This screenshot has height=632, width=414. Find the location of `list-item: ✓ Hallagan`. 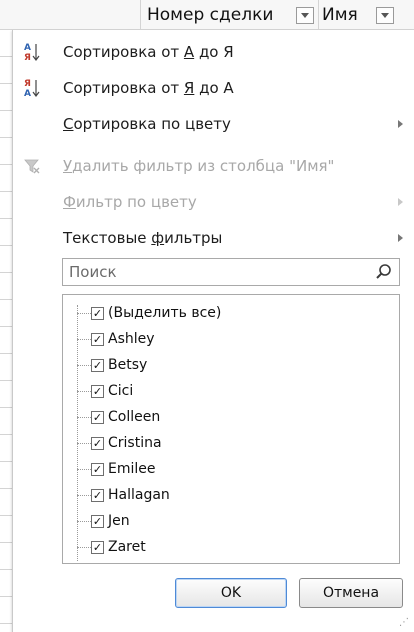

list-item: ✓ Hallagan is located at coordinates (123, 495).